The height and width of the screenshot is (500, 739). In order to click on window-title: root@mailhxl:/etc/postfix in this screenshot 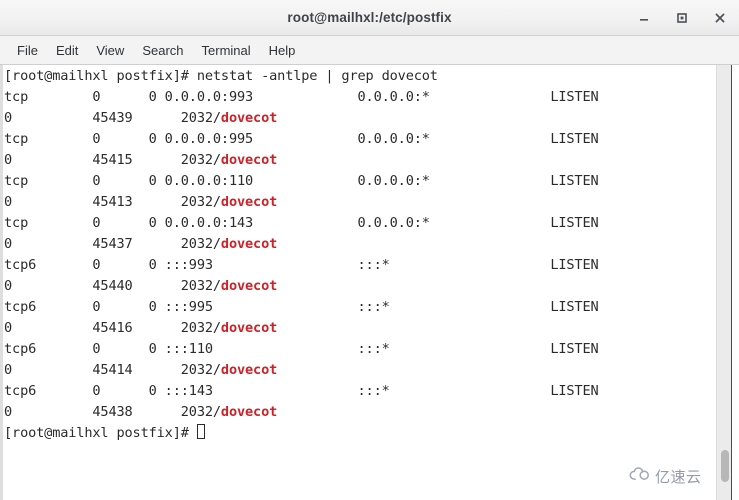, I will do `click(369, 17)`.